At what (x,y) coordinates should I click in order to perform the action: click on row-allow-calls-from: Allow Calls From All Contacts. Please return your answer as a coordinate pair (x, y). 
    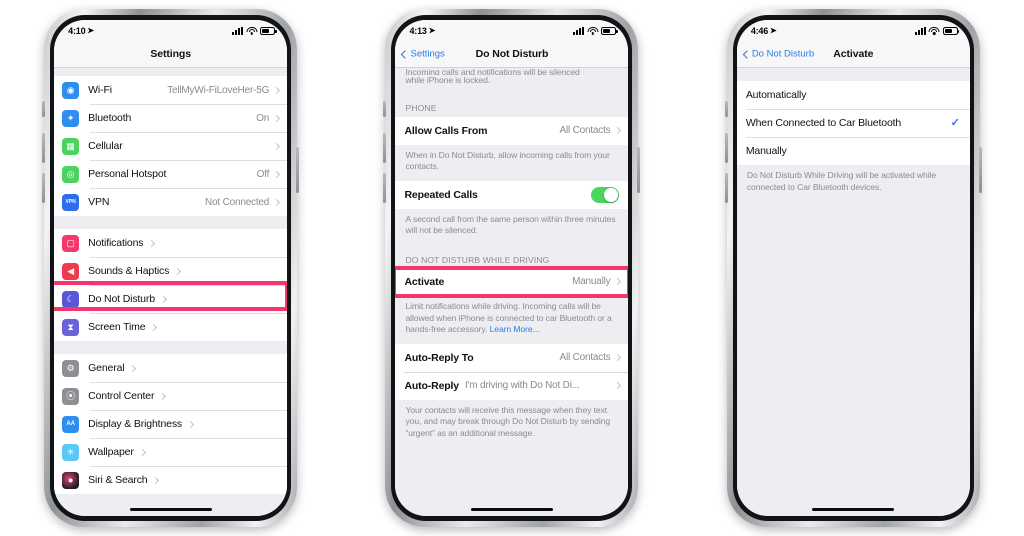
    Looking at the image, I should click on (512, 130).